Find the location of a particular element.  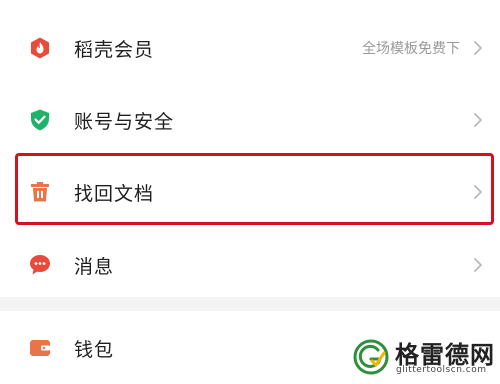

menu-item-label: 稻壳会员 is located at coordinates (114, 49).